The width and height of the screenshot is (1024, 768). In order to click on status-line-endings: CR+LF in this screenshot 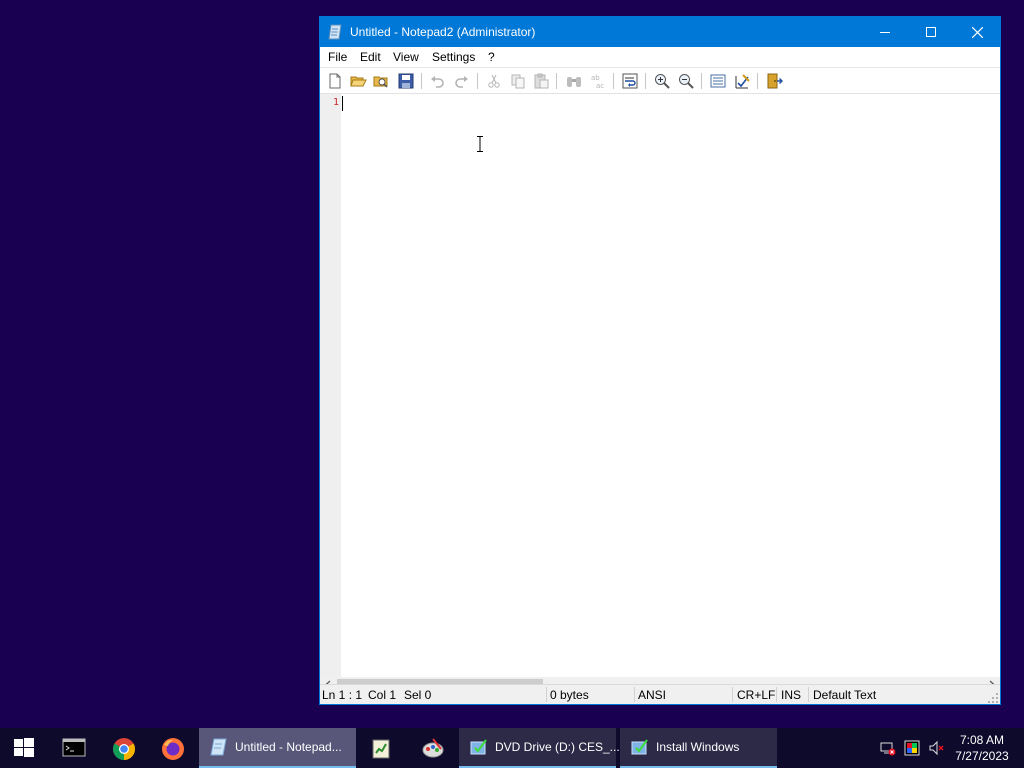, I will do `click(756, 695)`.